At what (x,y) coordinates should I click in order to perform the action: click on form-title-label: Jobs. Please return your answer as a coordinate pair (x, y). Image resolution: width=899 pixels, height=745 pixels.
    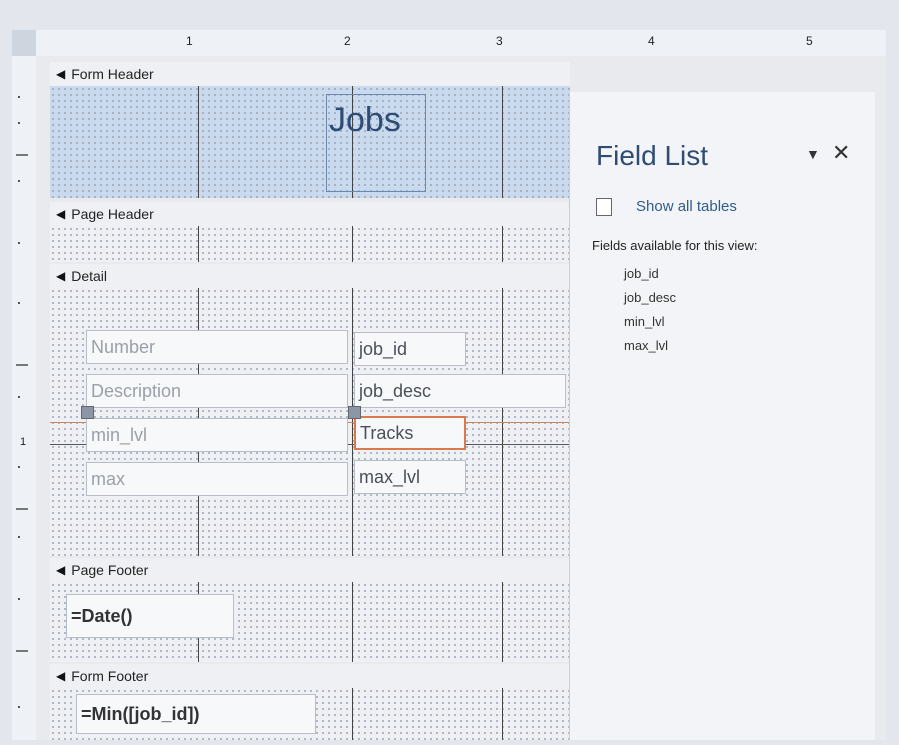
    Looking at the image, I should click on (376, 143).